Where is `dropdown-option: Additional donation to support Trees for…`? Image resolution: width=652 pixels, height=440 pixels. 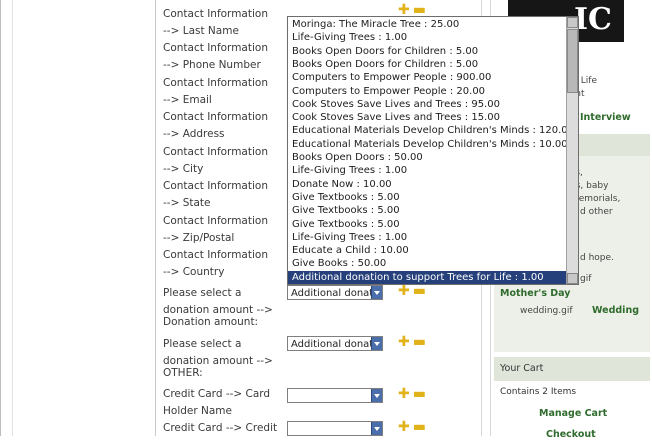
dropdown-option: Additional donation to support Trees for… is located at coordinates (429, 277).